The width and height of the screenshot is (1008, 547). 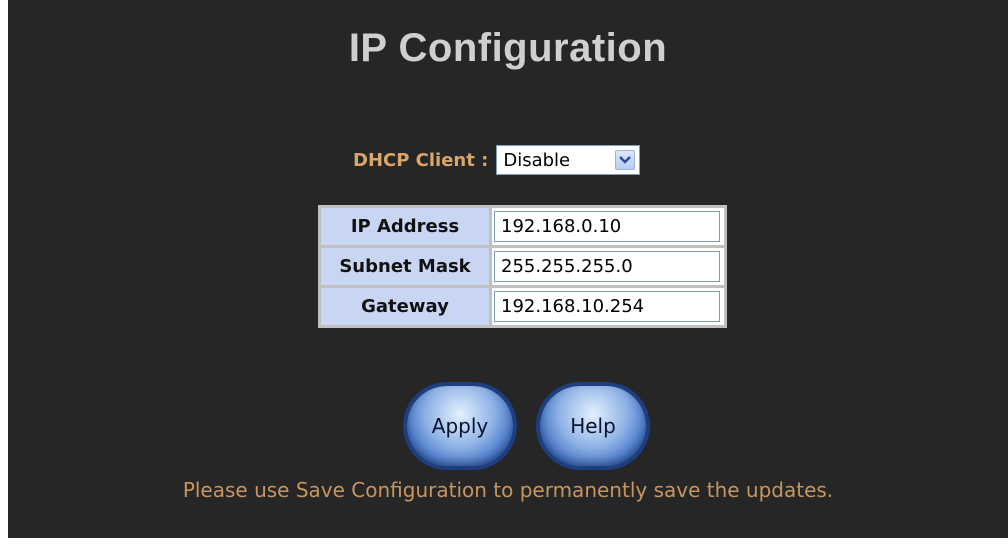 I want to click on page-title: IP Configuration, so click(x=508, y=48).